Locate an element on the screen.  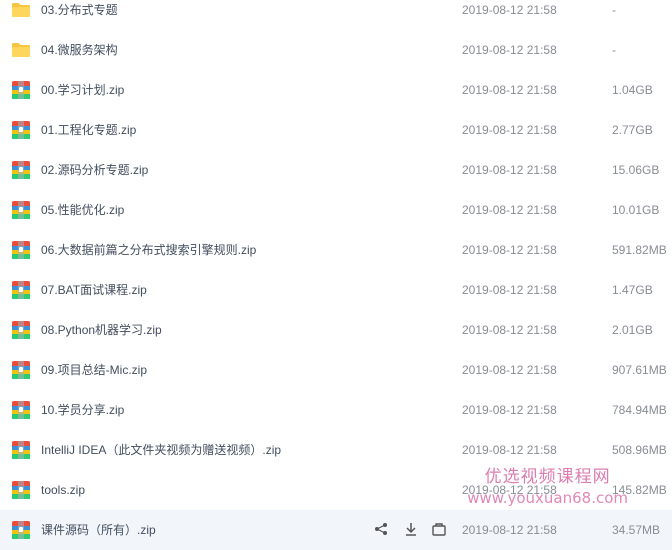
row-actions is located at coordinates (414, 530).